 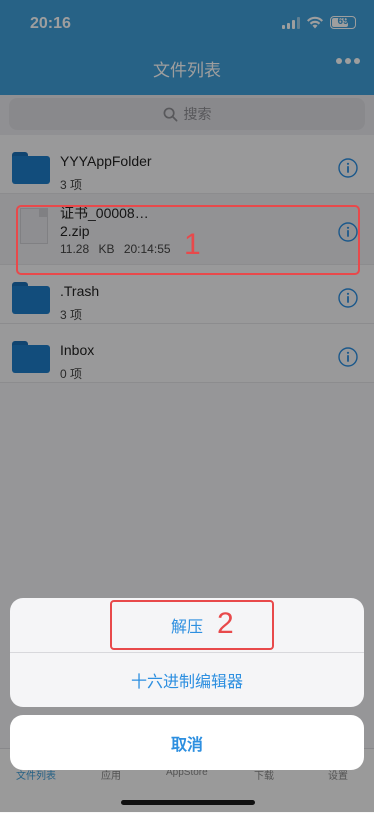 I want to click on hex-editor-button: 十六进制编辑器, so click(x=187, y=680).